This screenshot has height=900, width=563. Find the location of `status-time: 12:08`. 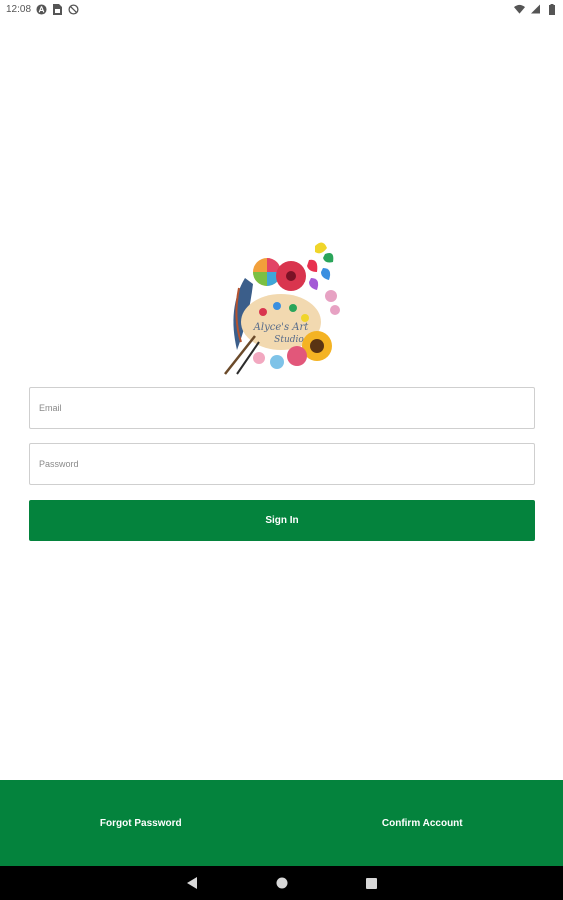

status-time: 12:08 is located at coordinates (19, 9).